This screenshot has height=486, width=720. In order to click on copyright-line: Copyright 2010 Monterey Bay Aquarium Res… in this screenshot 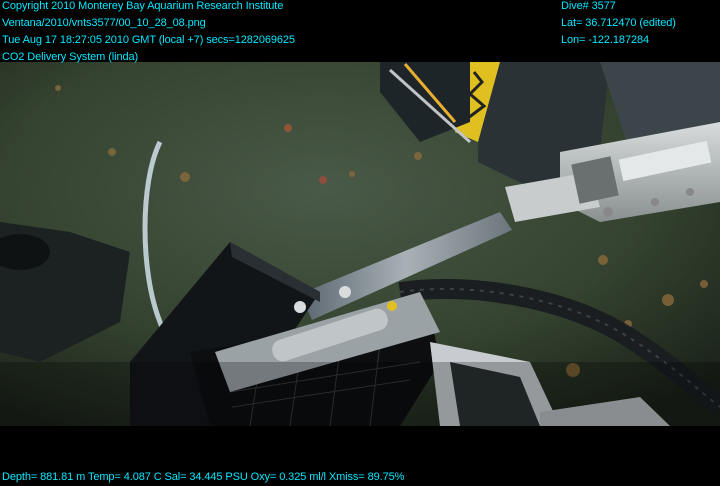, I will do `click(143, 6)`.